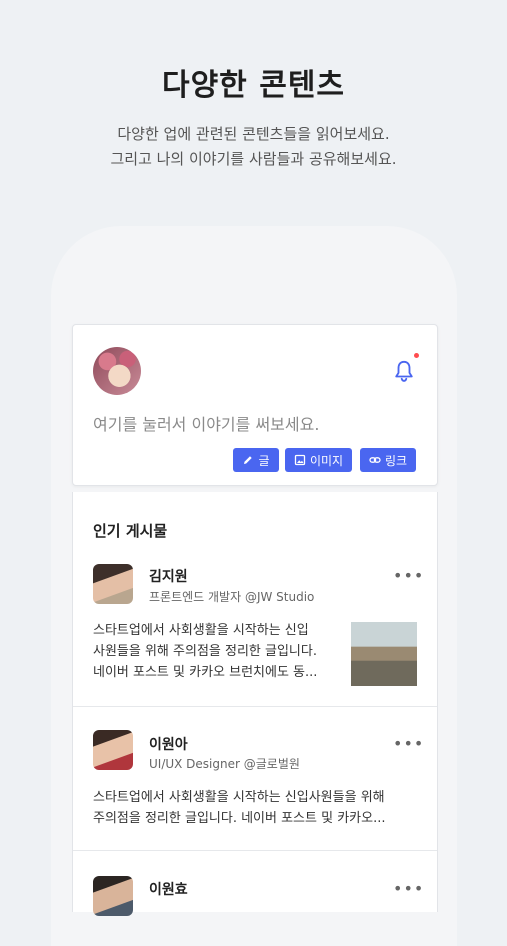  I want to click on add-link-label: 링크, so click(396, 460).